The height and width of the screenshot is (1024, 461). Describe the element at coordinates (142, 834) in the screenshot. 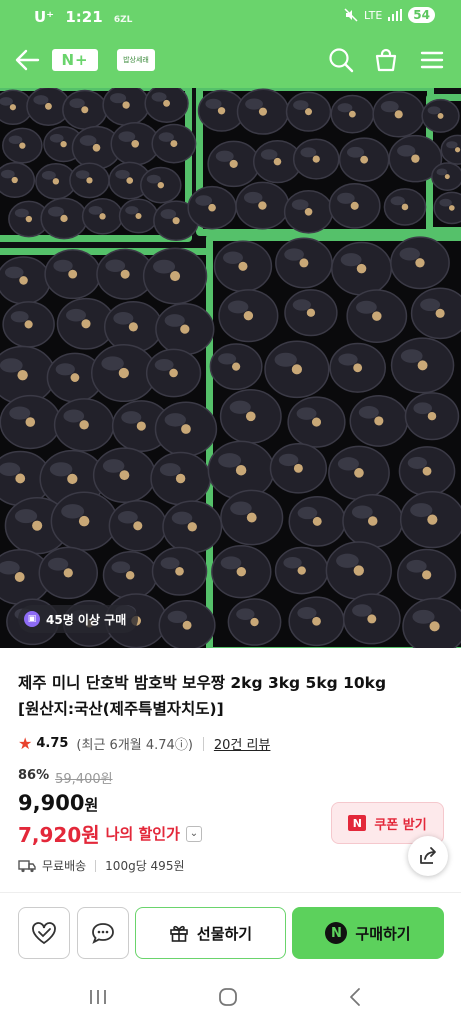

I see `my-price-label: 나의 할인가` at that location.